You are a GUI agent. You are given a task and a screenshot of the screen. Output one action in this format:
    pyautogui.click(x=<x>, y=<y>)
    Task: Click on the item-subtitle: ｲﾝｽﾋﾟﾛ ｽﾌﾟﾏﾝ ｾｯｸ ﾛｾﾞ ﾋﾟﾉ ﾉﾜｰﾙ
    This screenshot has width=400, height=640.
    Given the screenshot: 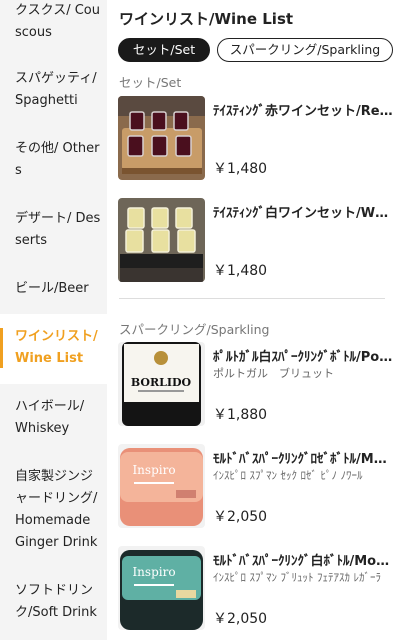 What is the action you would take?
    pyautogui.click(x=288, y=475)
    